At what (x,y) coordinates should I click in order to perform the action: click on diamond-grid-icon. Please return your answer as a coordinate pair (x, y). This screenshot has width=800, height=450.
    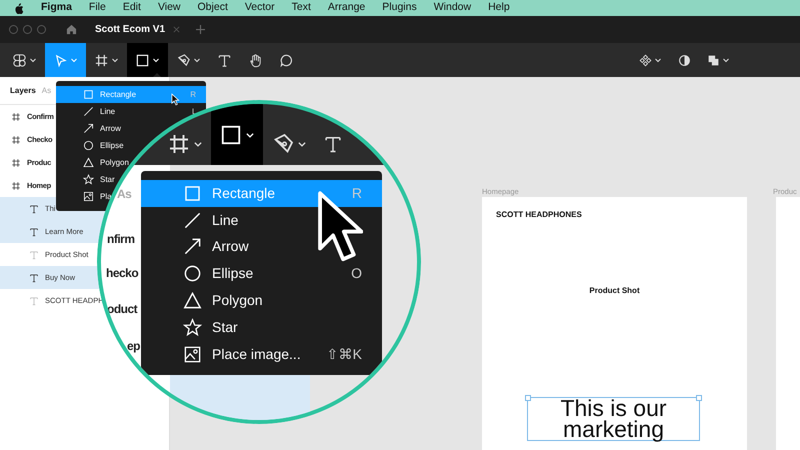
    Looking at the image, I should click on (645, 60).